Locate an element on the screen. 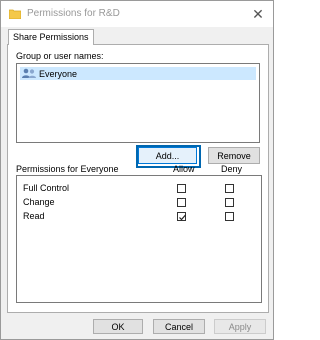  title-bar: Permissions for R&D ✕ is located at coordinates (137, 14).